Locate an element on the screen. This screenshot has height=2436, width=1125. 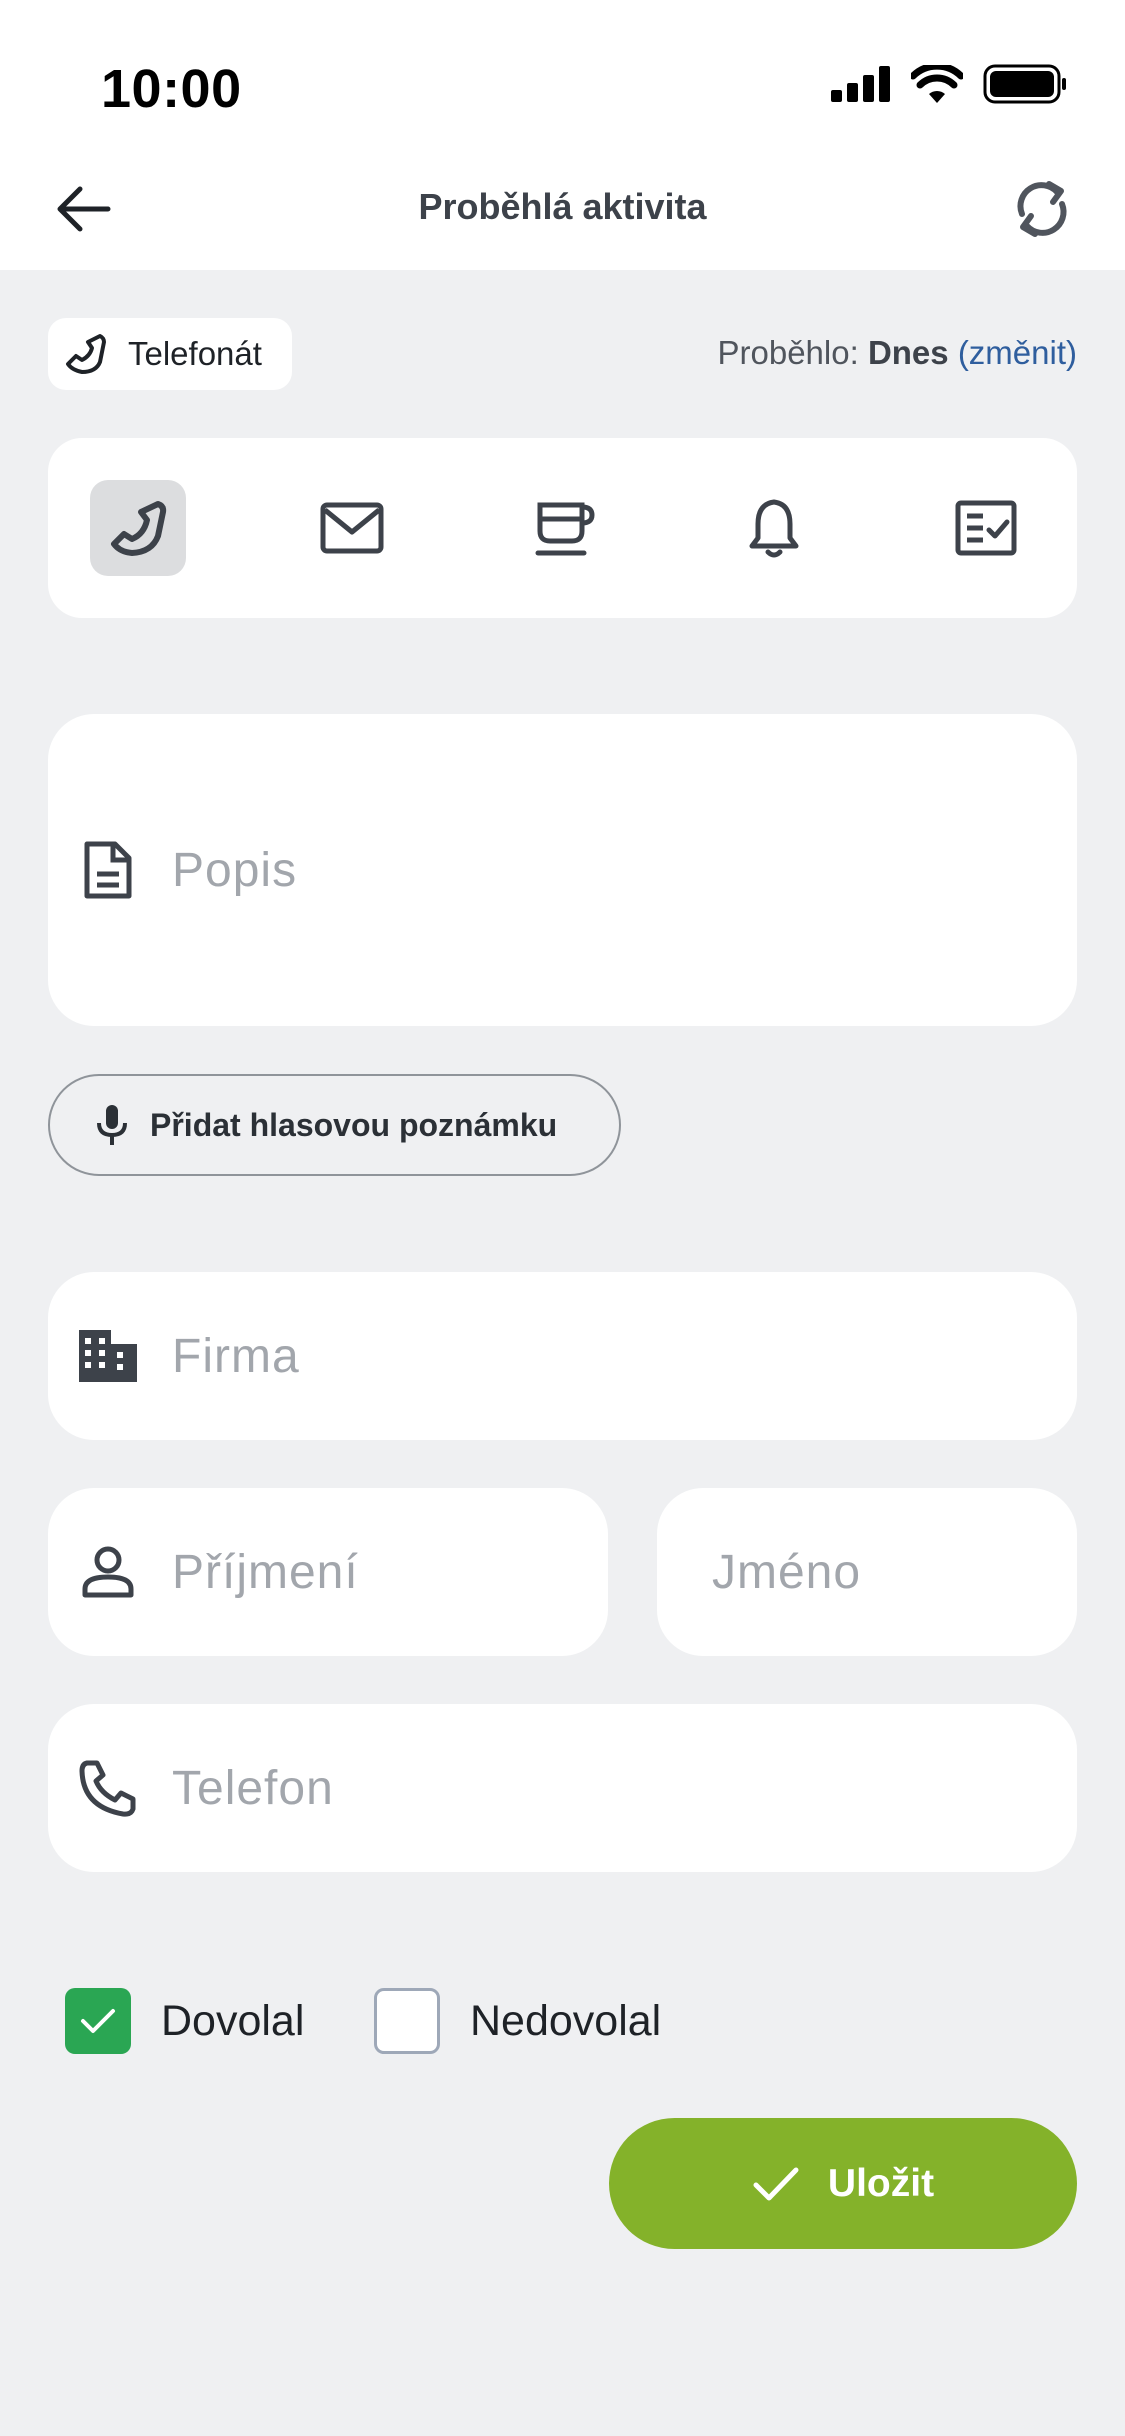
not-reached-checkbox: Nedovolal is located at coordinates (517, 2021).